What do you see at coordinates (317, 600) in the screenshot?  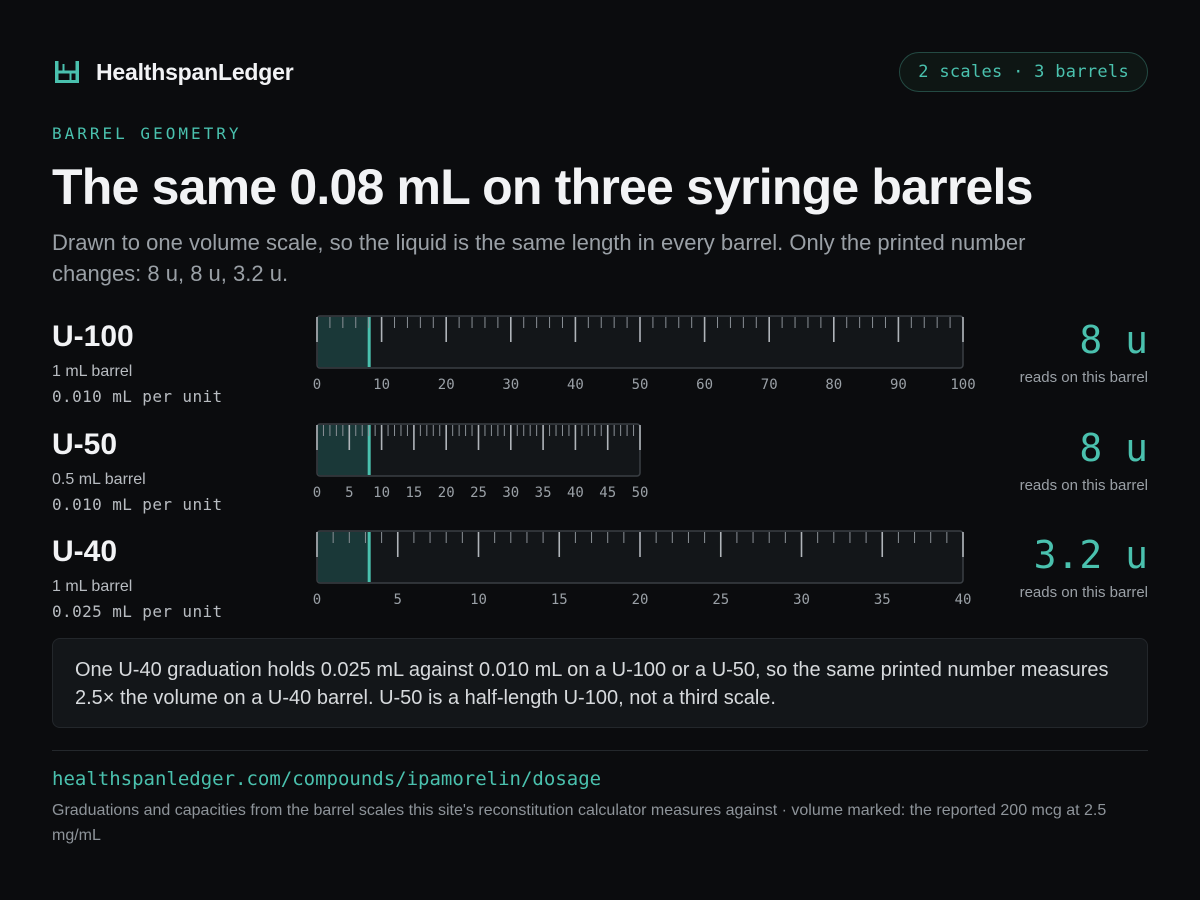 I see `tick-label-u40: 0` at bounding box center [317, 600].